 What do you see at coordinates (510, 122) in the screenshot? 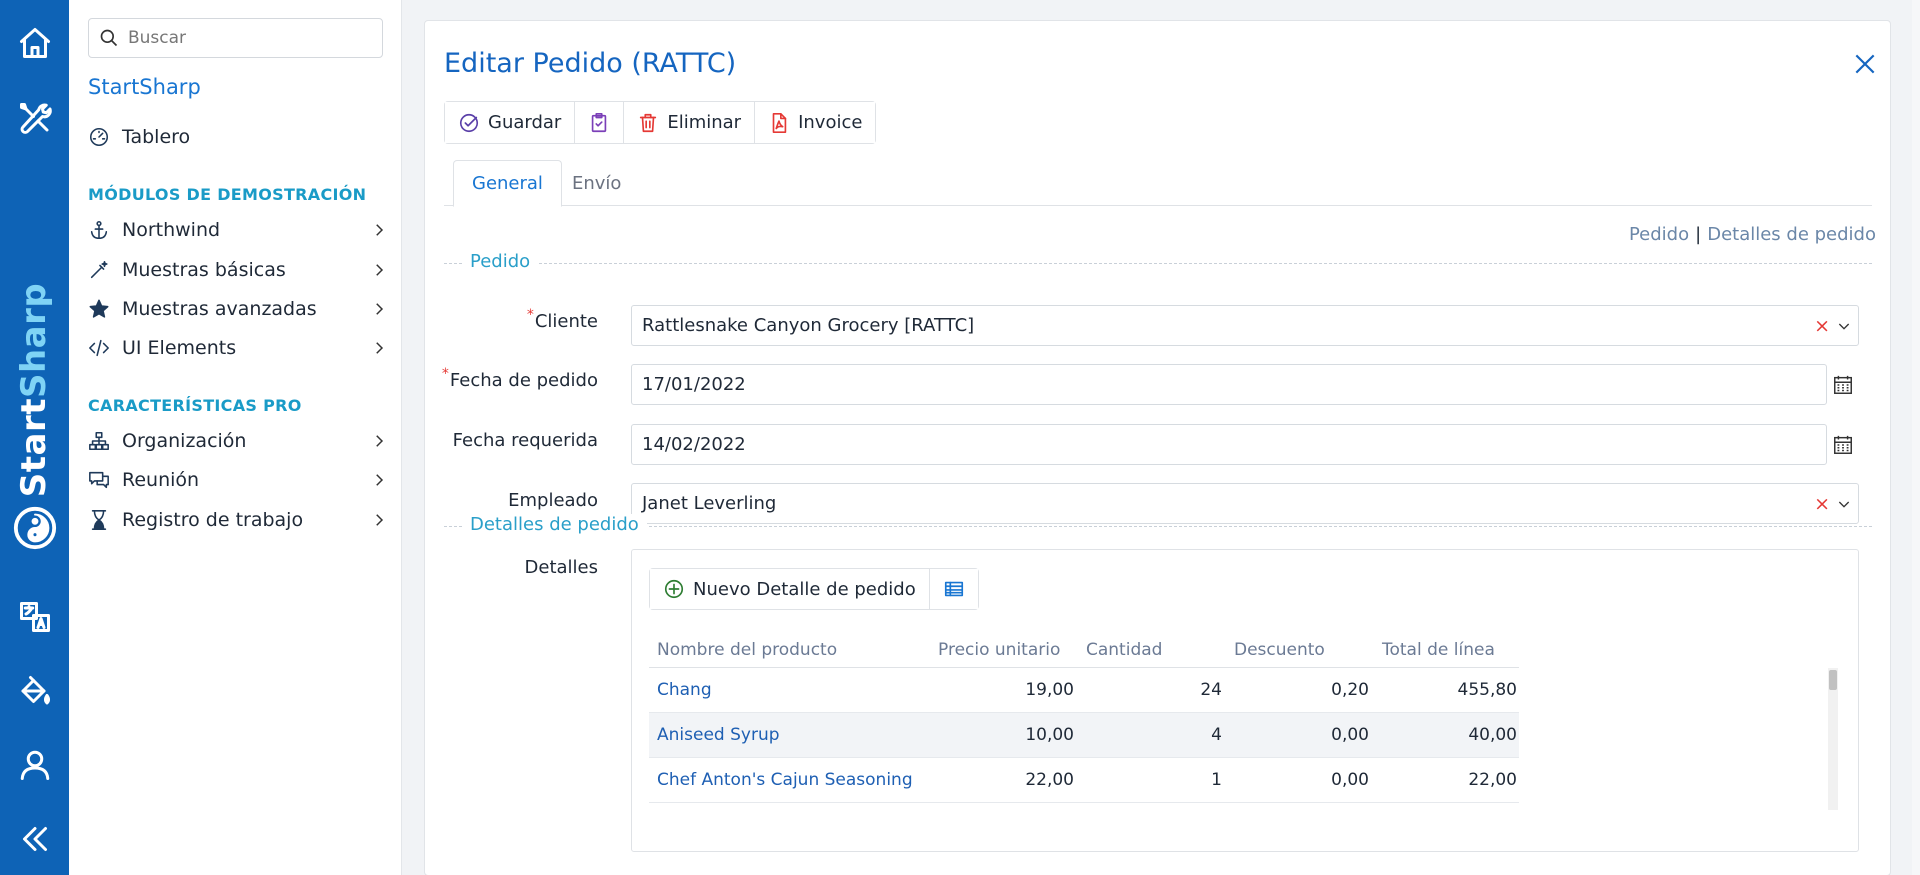
I see `save-button: Guardar` at bounding box center [510, 122].